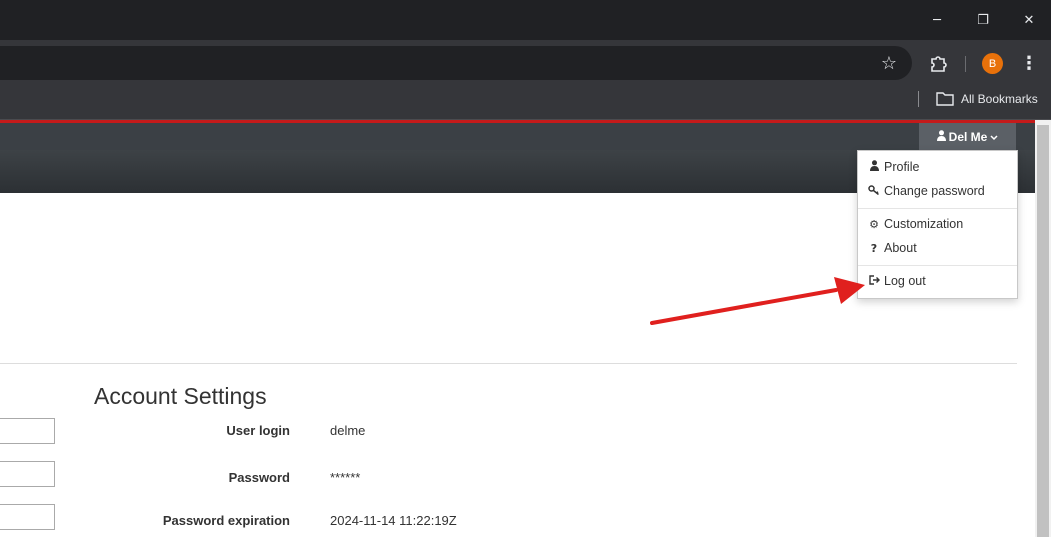 This screenshot has width=1051, height=537. I want to click on bookmark-star-icon: ☆, so click(889, 63).